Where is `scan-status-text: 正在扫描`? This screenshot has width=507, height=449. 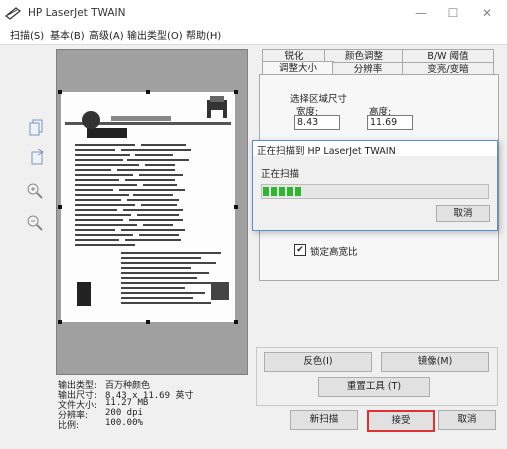
scan-status-text: 正在扫描 is located at coordinates (280, 174).